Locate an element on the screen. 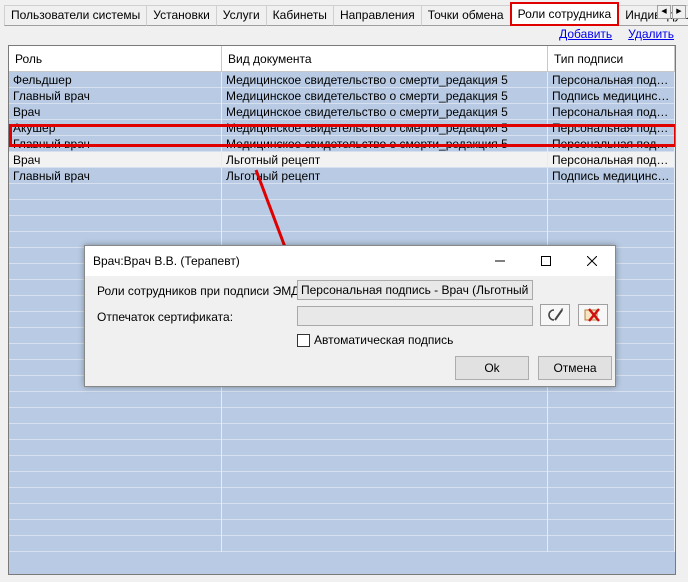  edit-certificate-icon is located at coordinates (555, 314).